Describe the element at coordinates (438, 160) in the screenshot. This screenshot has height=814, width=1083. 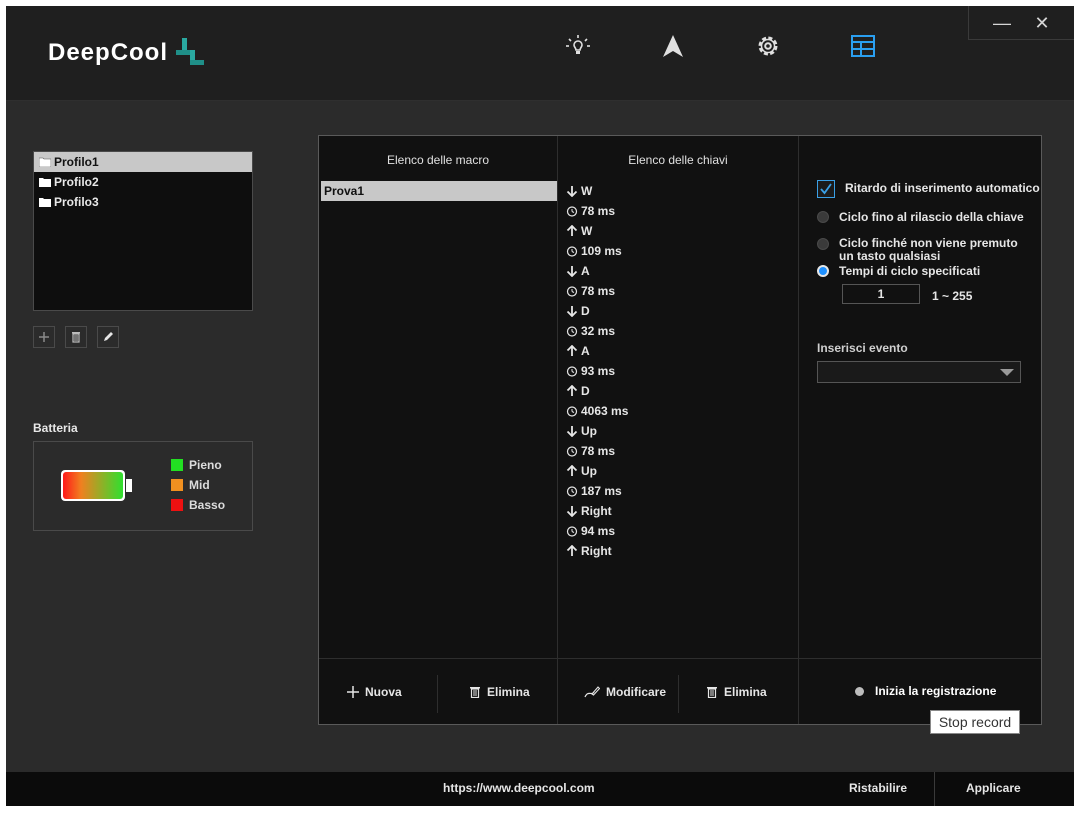
I see `macro-list-header: Elenco delle macro` at that location.